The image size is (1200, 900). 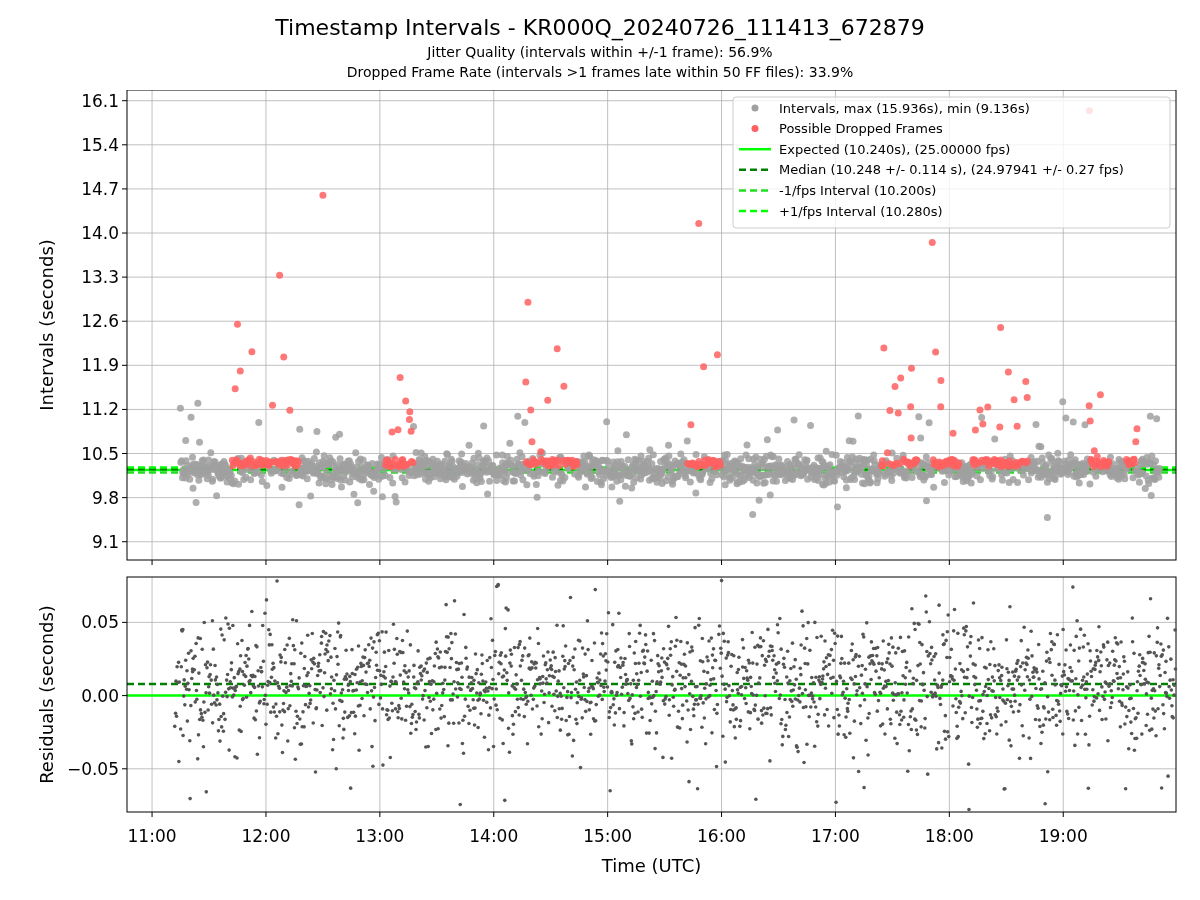 I want to click on tick-label: 0.05, so click(x=100, y=622).